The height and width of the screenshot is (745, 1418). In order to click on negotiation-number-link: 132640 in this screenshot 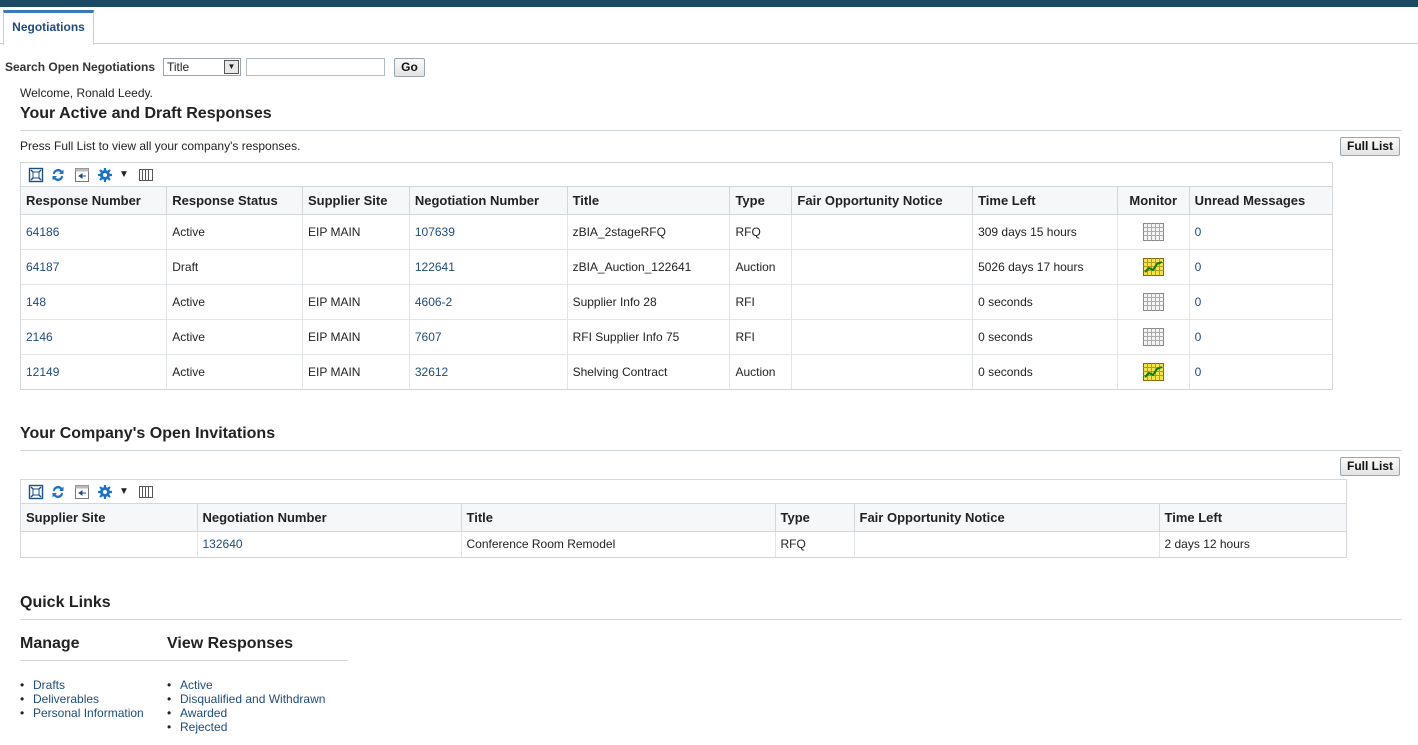, I will do `click(223, 544)`.